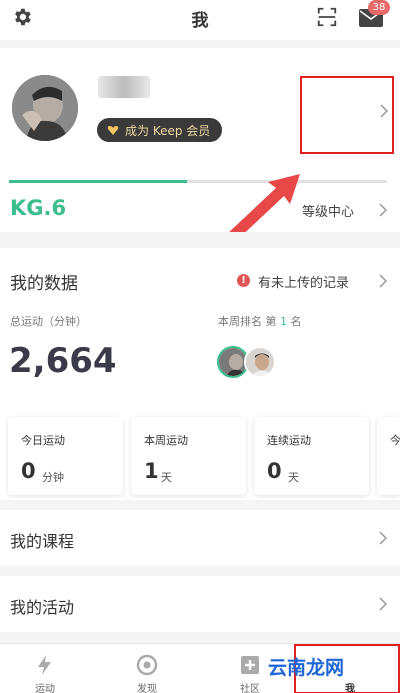 This screenshot has height=693, width=400. I want to click on stat-card-streak: 连续运动 0 天, so click(311, 456).